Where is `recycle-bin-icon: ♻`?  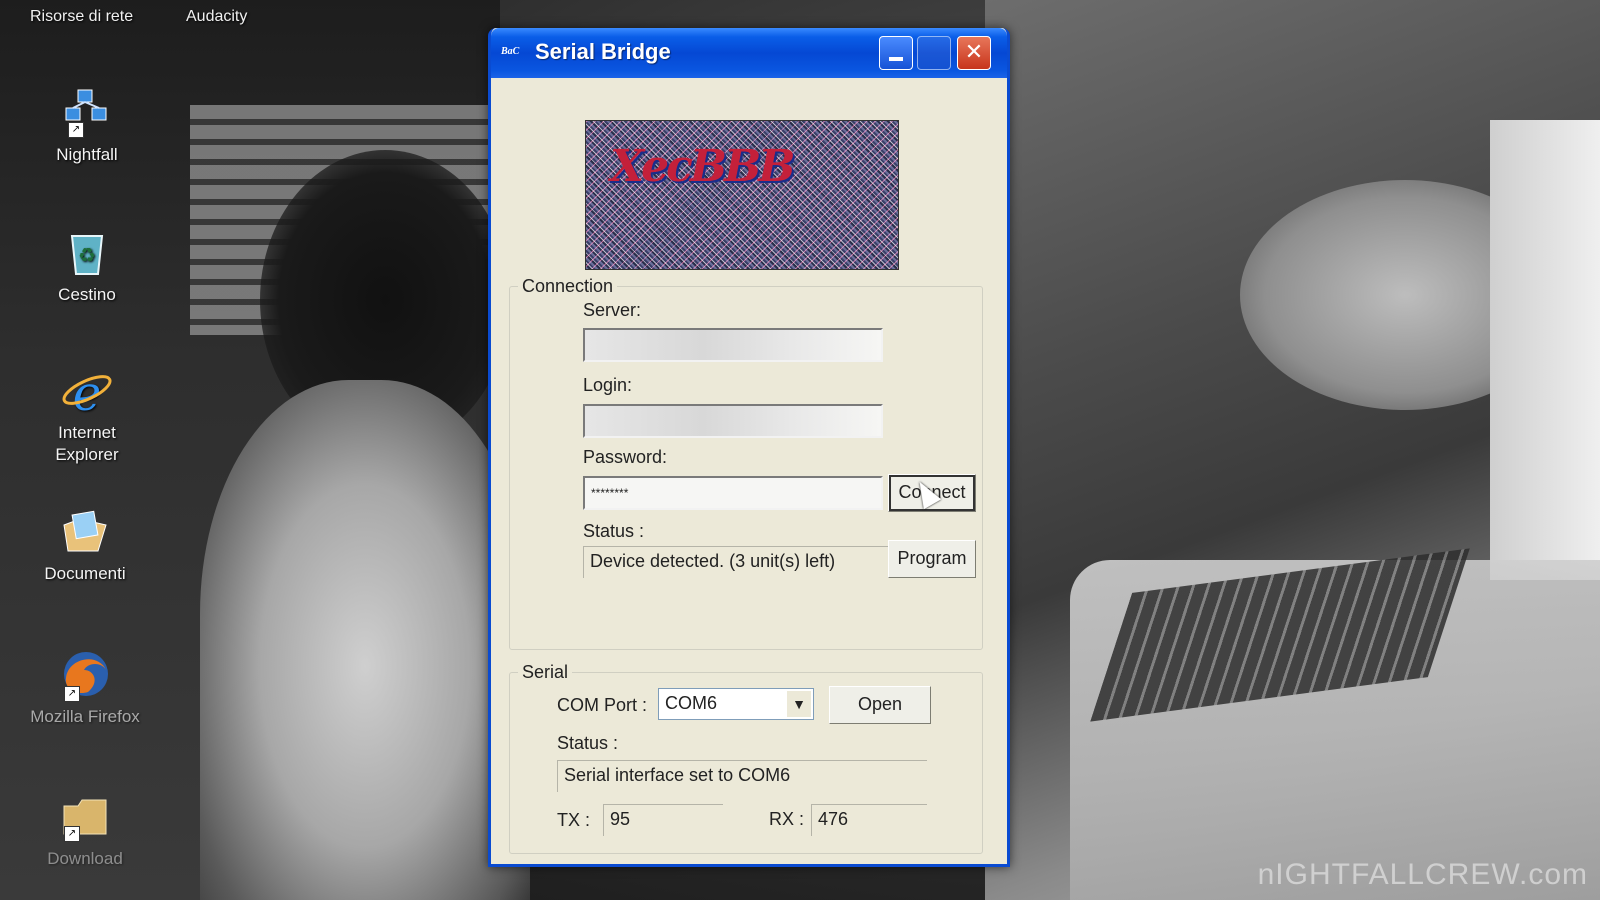 recycle-bin-icon: ♻ is located at coordinates (87, 253).